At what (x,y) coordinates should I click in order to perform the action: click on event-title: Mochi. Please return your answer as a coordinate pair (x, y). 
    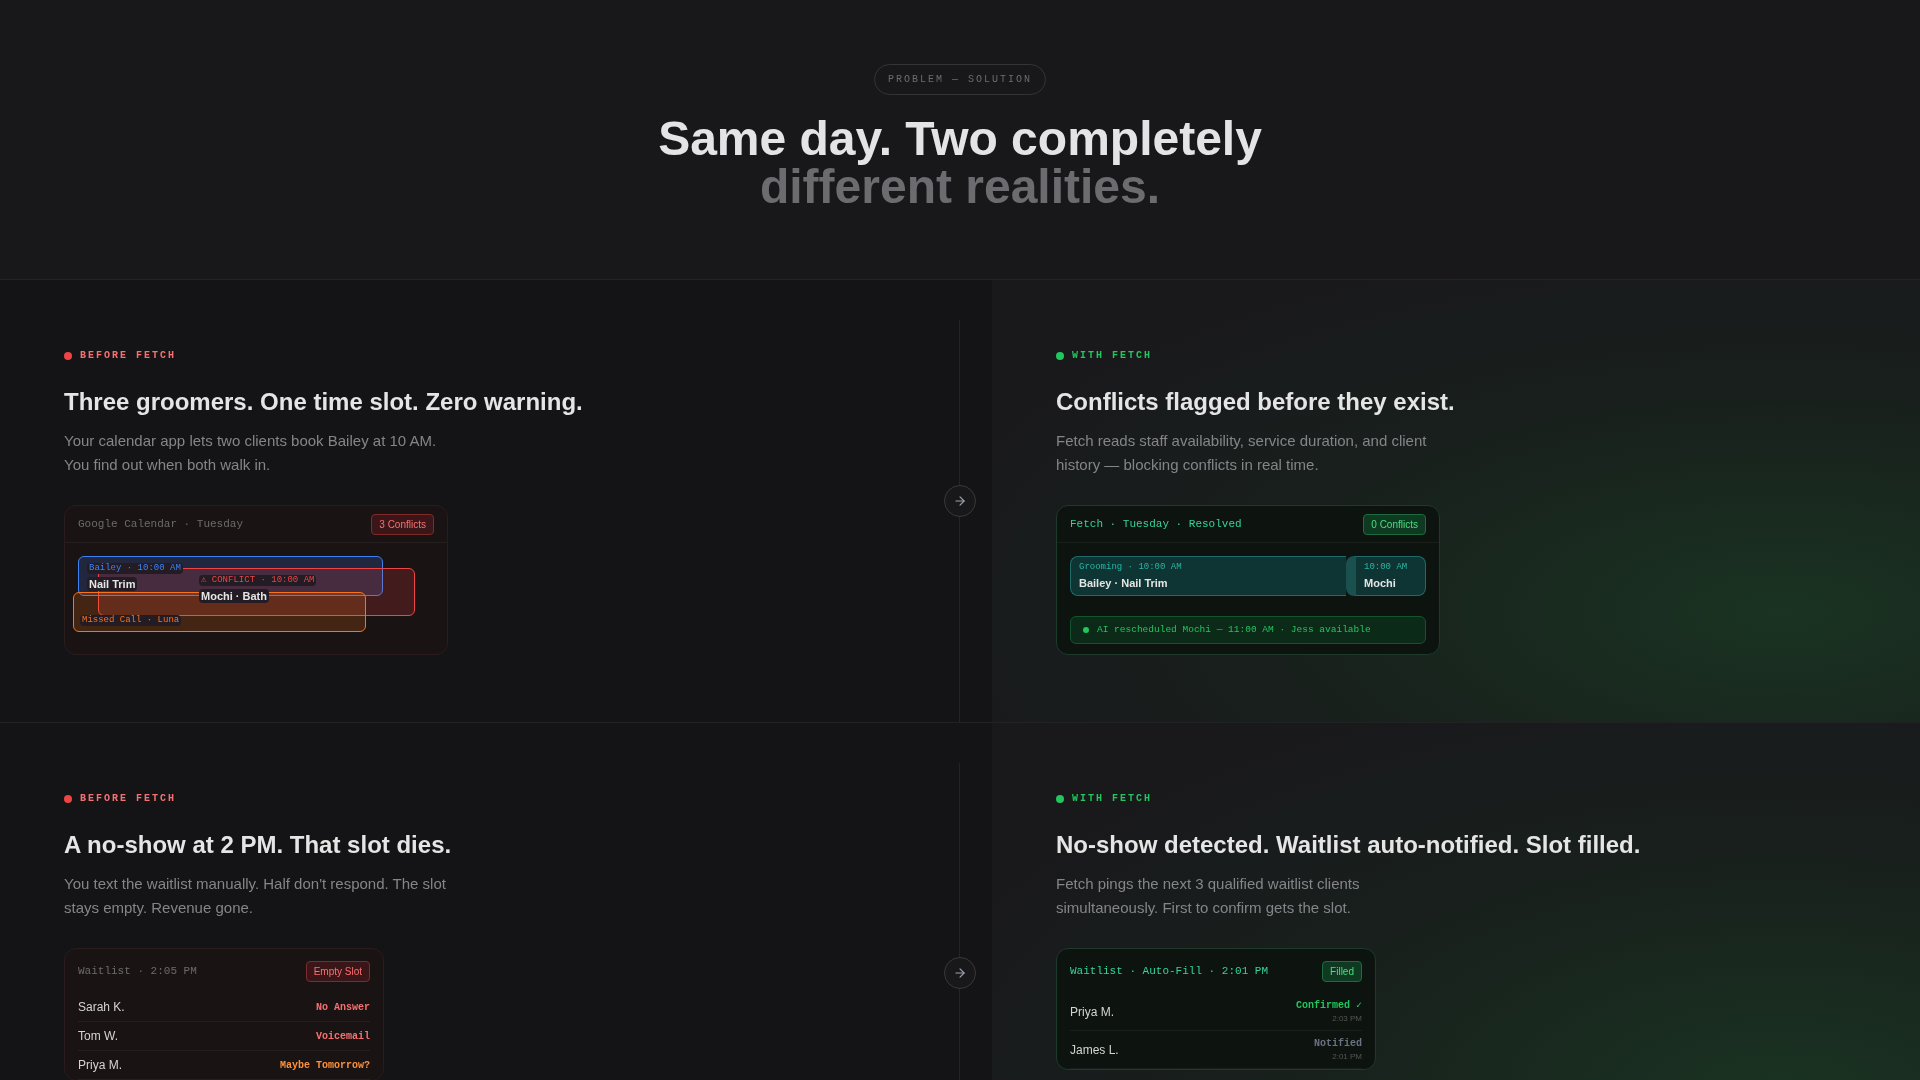
    Looking at the image, I should click on (1380, 583).